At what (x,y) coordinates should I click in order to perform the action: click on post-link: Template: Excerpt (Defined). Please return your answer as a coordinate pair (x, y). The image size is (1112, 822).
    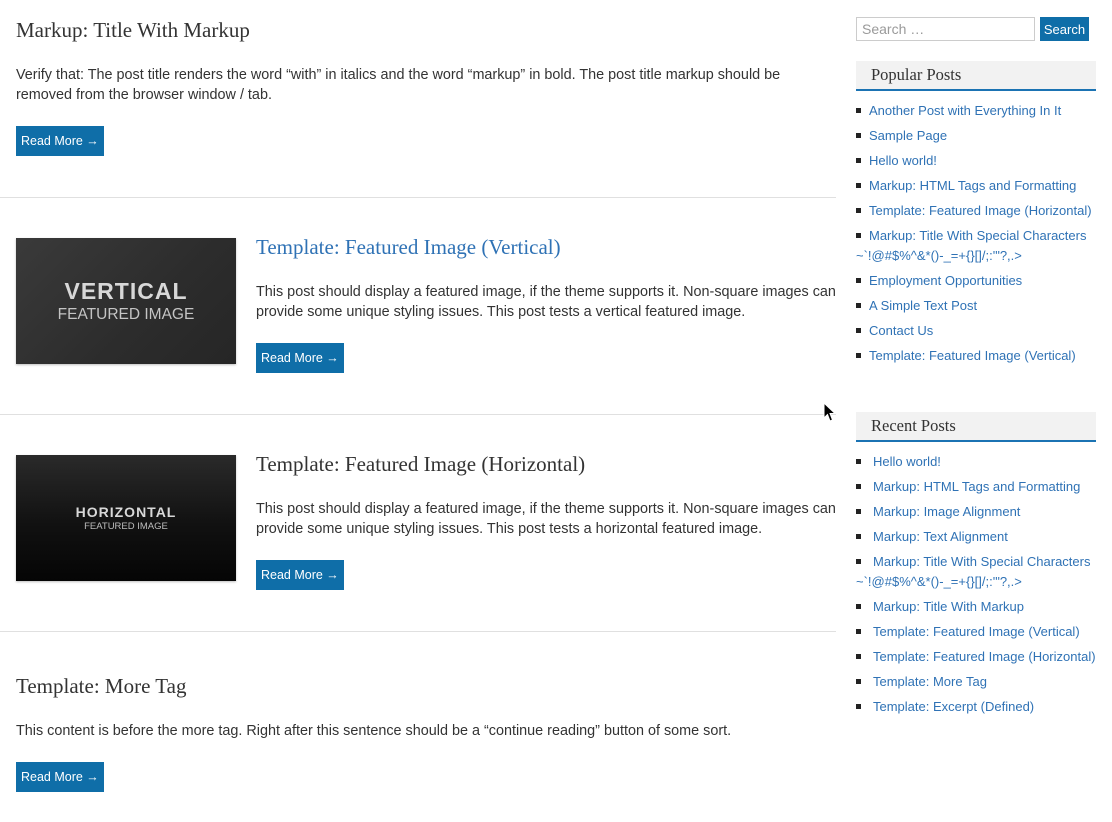
    Looking at the image, I should click on (953, 706).